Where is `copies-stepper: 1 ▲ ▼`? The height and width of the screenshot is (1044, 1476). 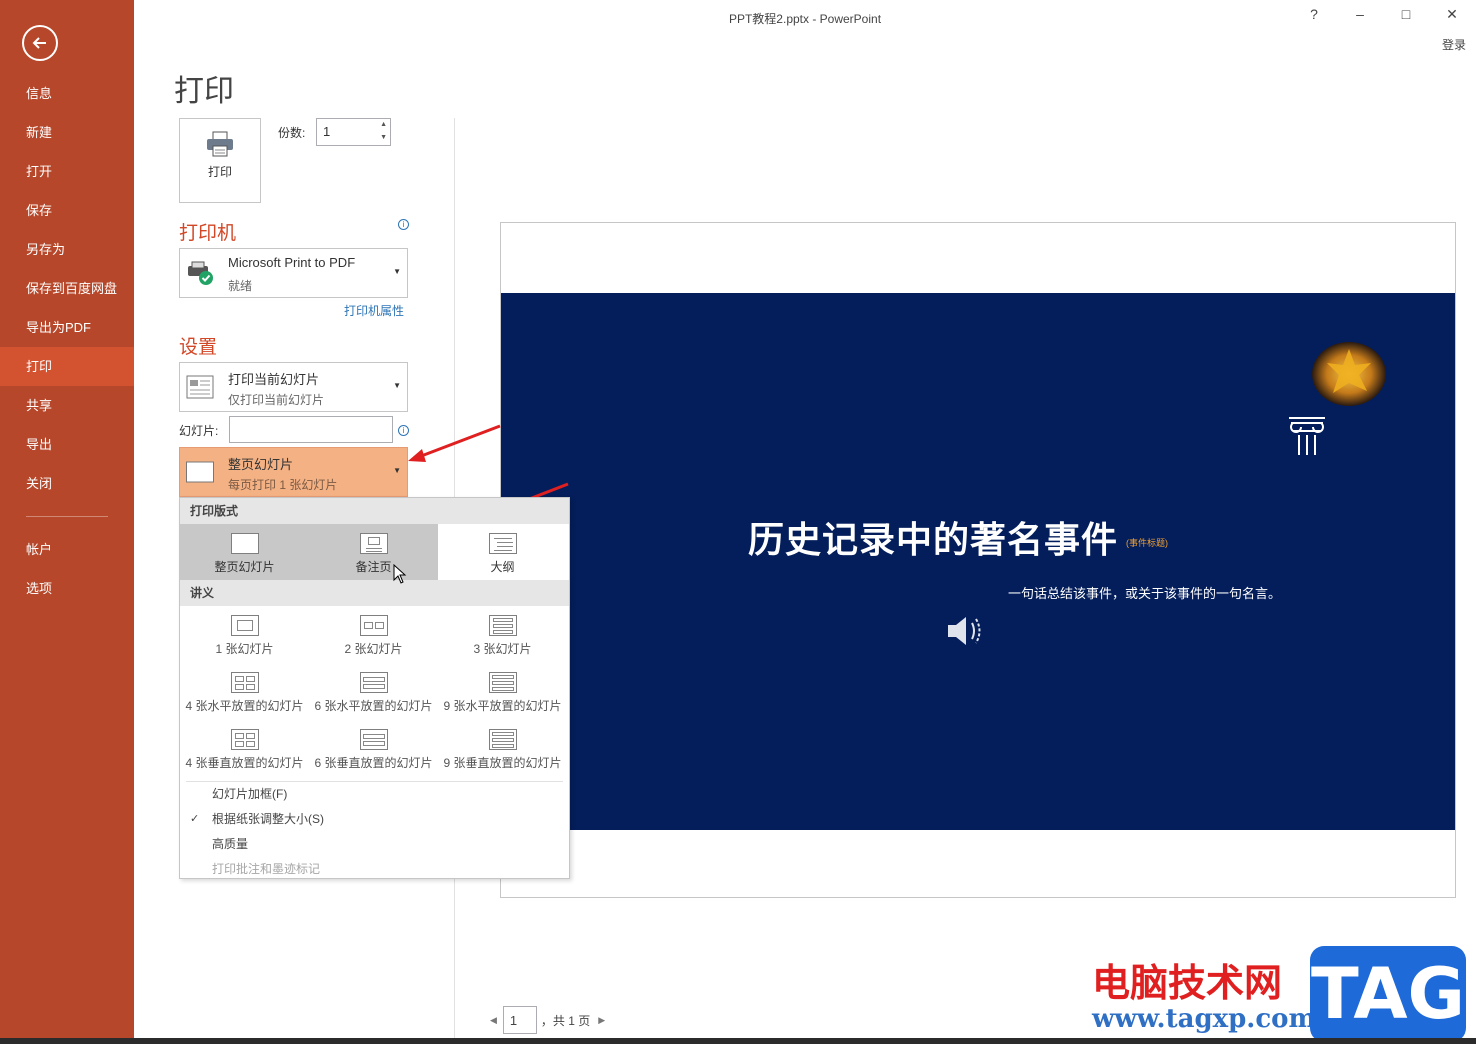 copies-stepper: 1 ▲ ▼ is located at coordinates (353, 132).